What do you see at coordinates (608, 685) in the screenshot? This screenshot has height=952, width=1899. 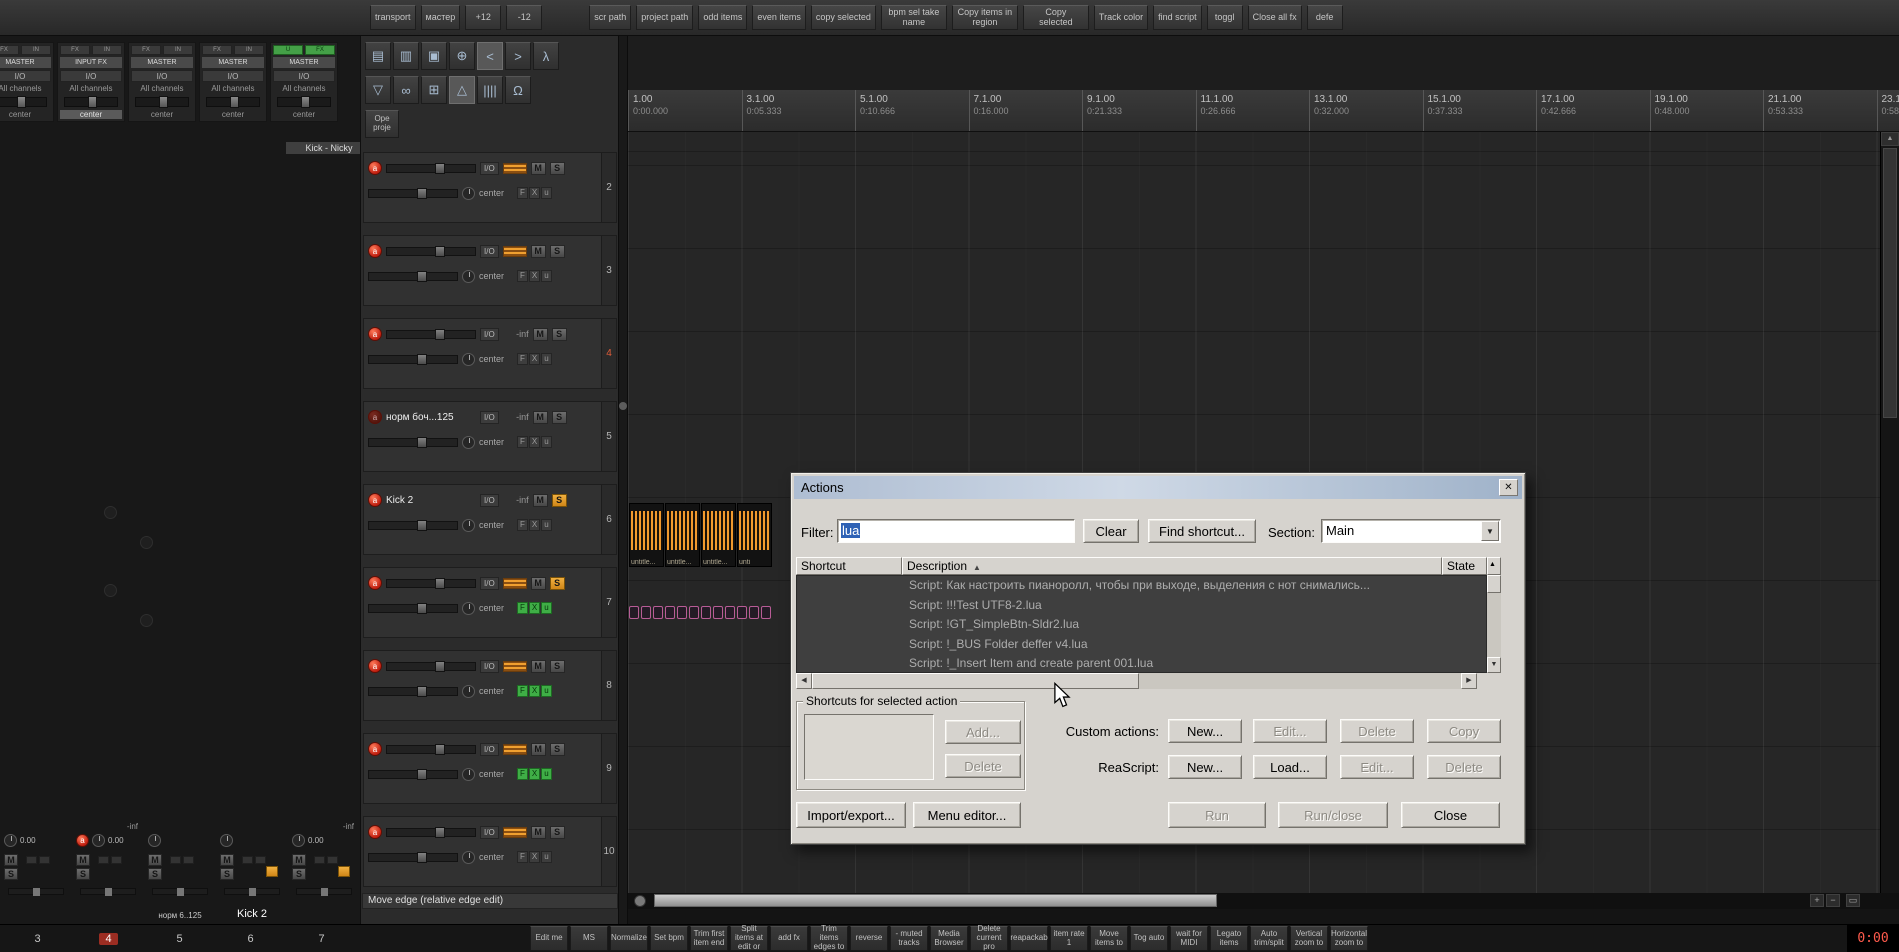 I see `track-number: 8` at bounding box center [608, 685].